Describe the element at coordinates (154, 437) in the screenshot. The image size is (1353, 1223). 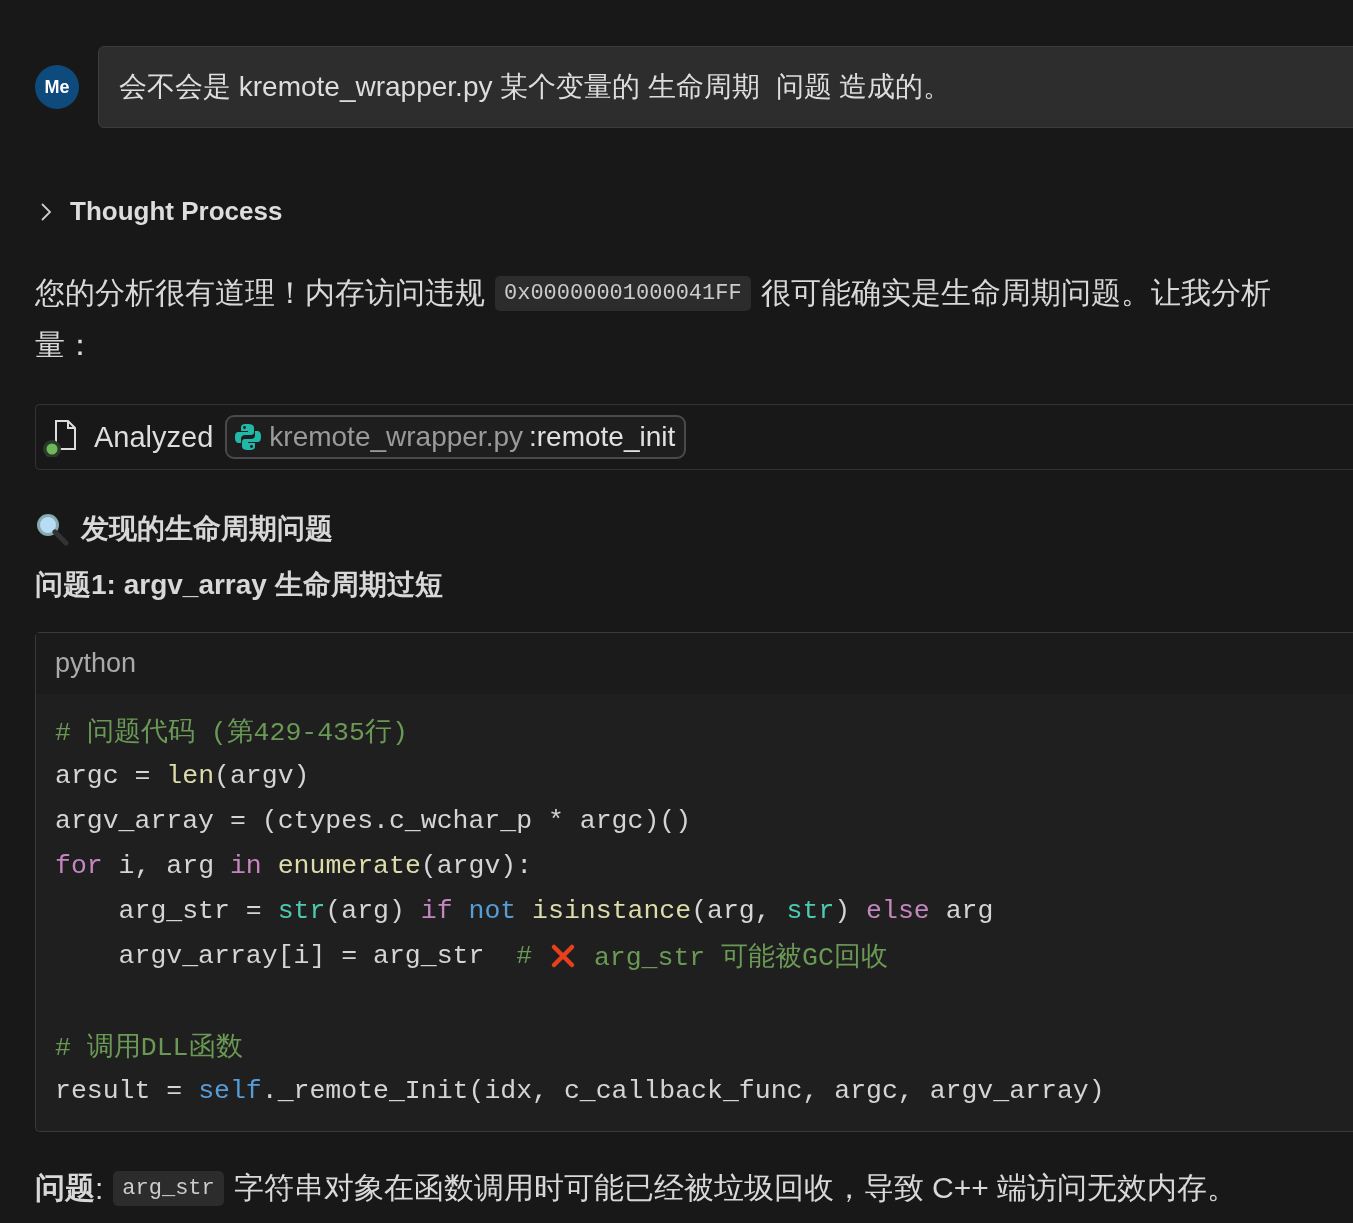
I see `analyzed-label: Analyzed` at that location.